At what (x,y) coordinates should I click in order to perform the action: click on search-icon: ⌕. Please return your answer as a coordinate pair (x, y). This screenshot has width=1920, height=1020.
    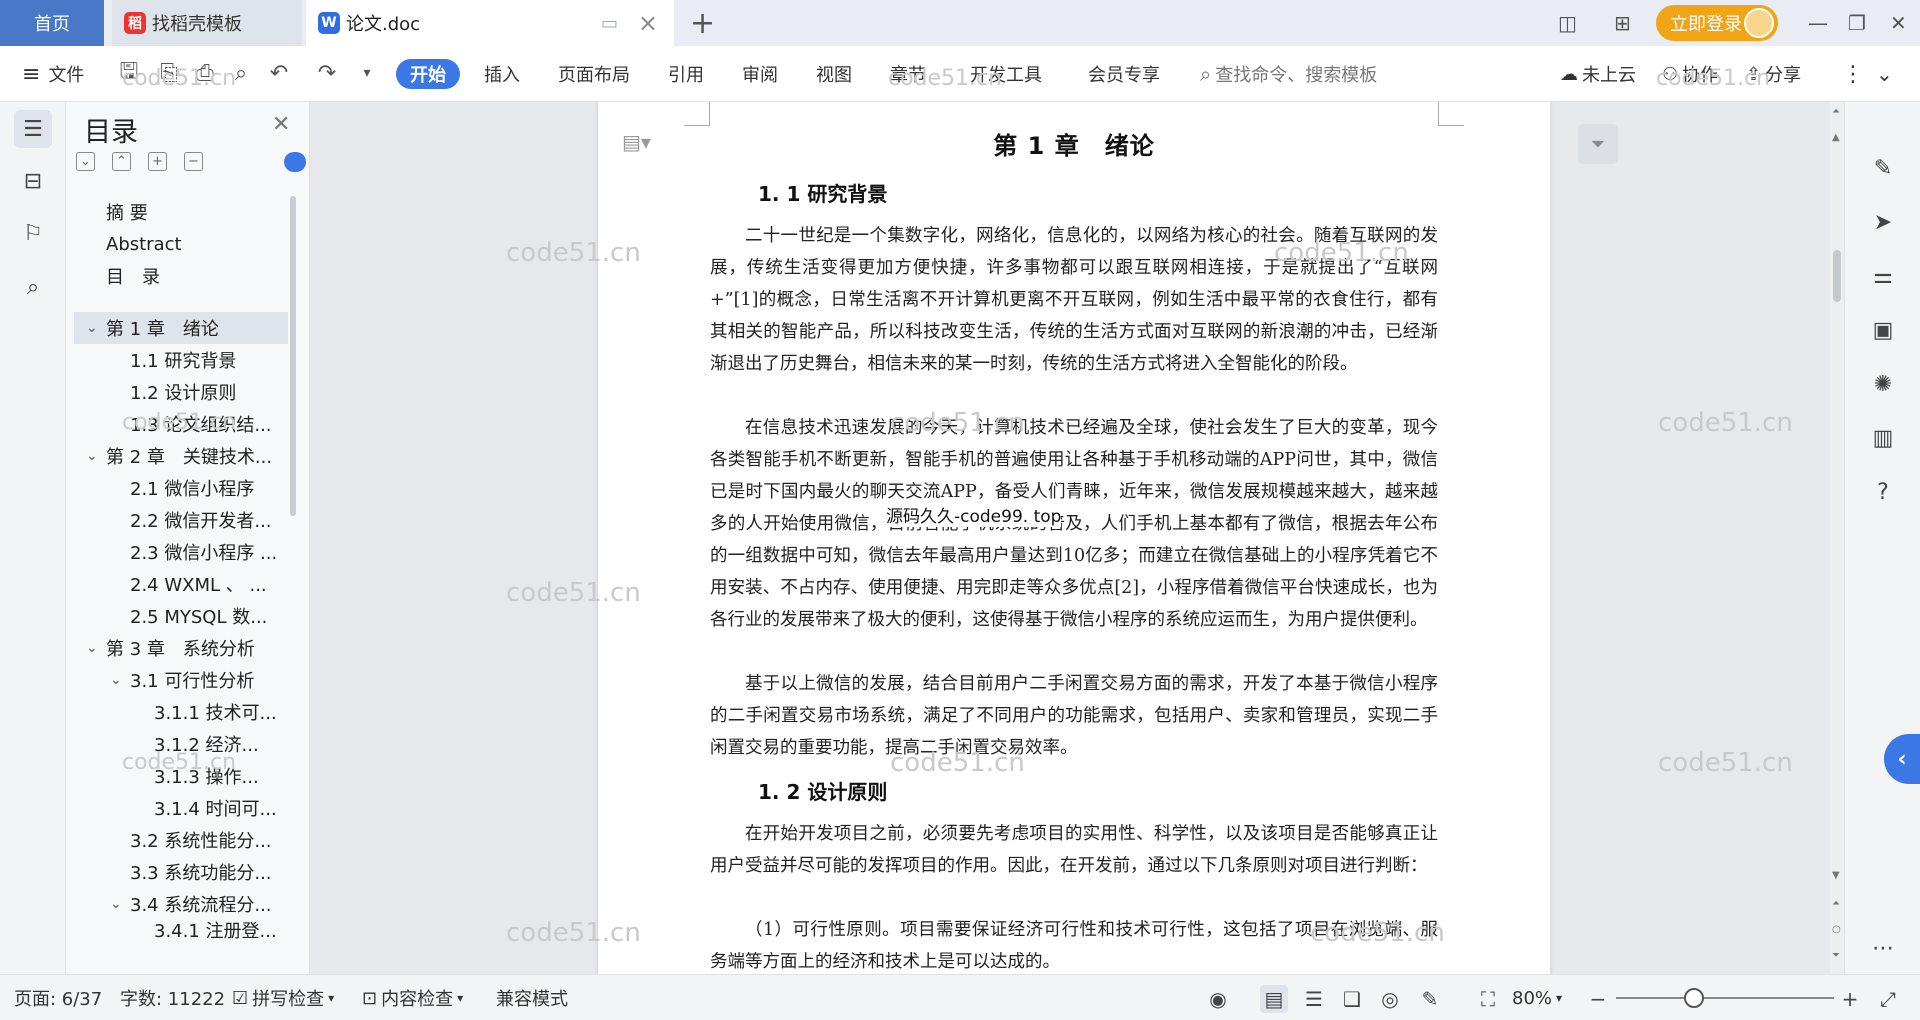
    Looking at the image, I should click on (33, 287).